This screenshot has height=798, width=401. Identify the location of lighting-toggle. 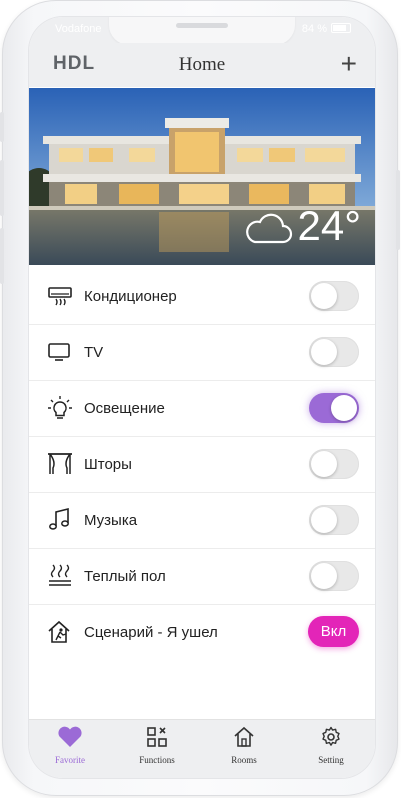
(334, 408).